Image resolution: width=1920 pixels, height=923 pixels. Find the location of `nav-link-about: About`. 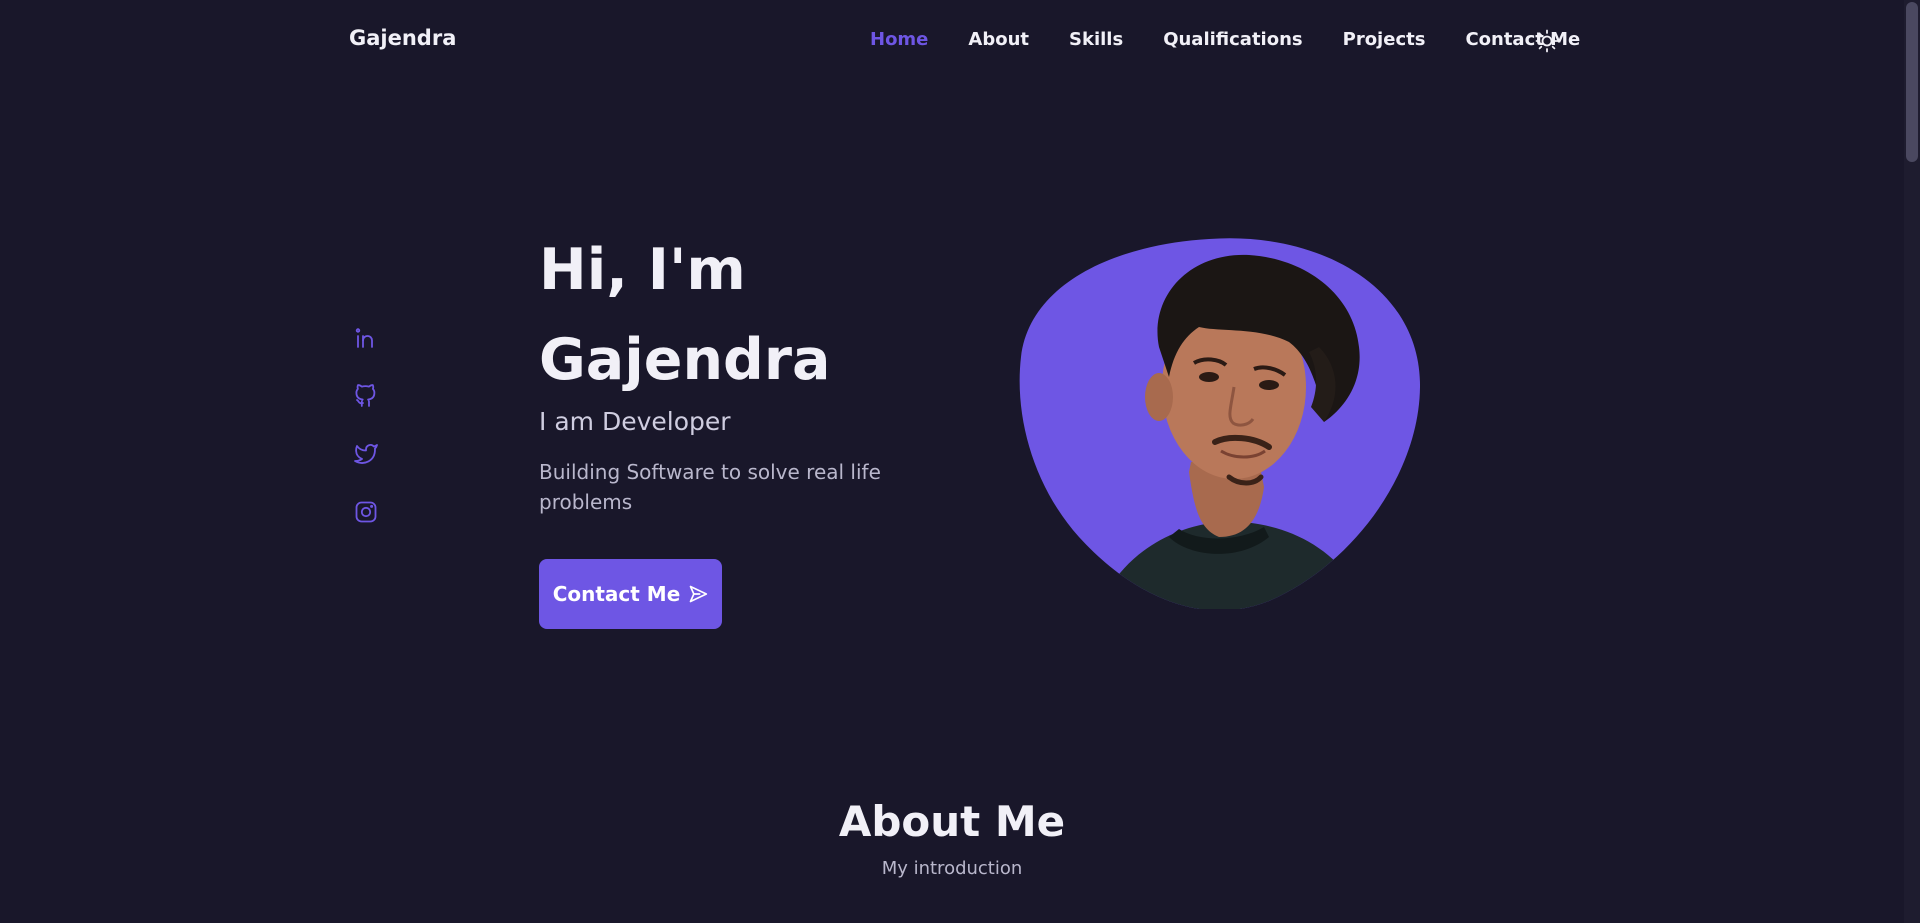

nav-link-about: About is located at coordinates (998, 40).